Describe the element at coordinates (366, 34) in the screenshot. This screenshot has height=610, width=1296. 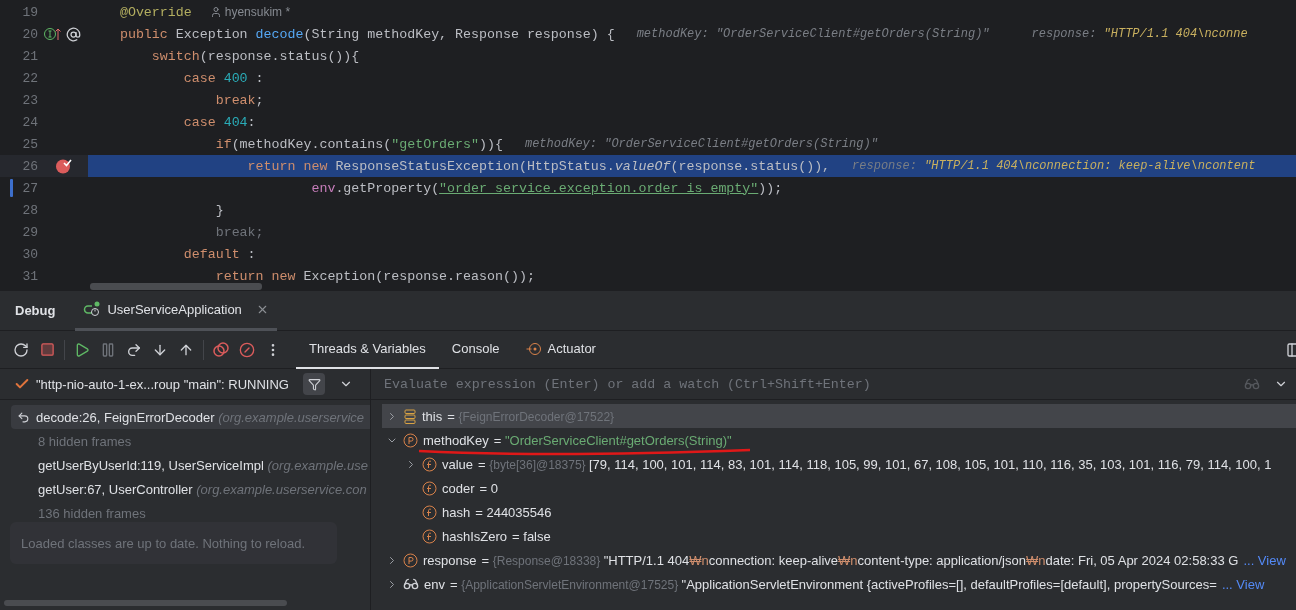
I see `code-line: public Exception decode(String methodKey, Response response) {` at that location.